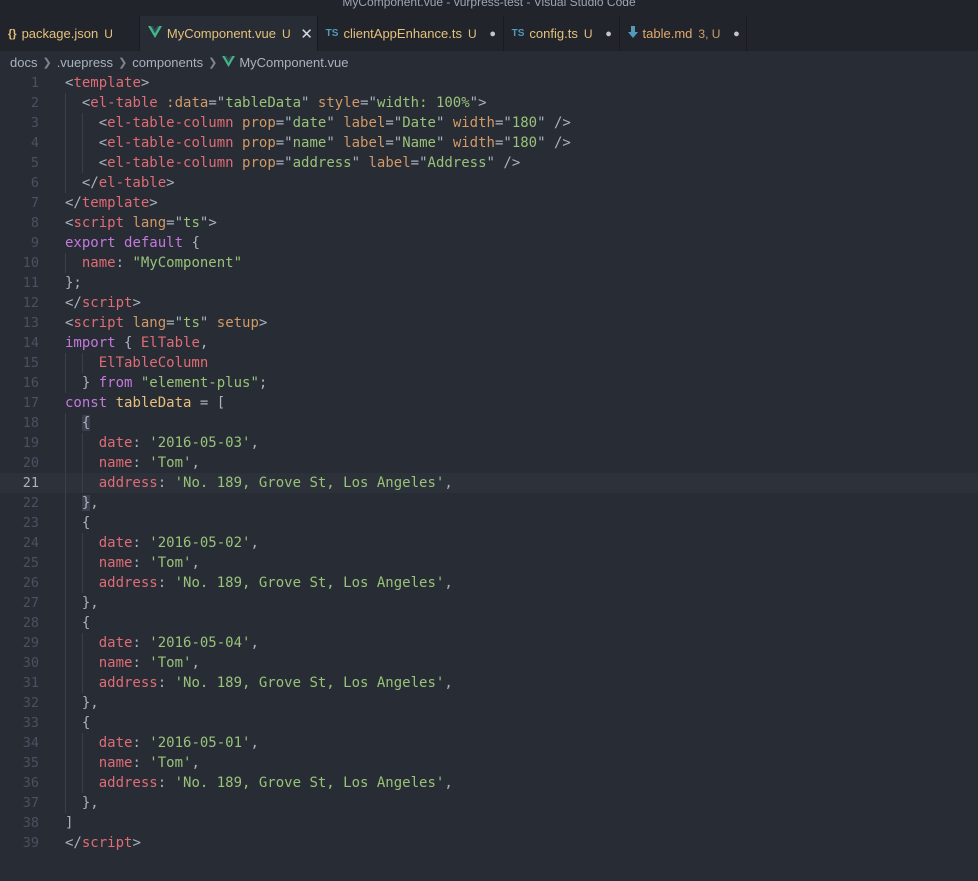  Describe the element at coordinates (489, 523) in the screenshot. I see `code-line: 23 {` at that location.